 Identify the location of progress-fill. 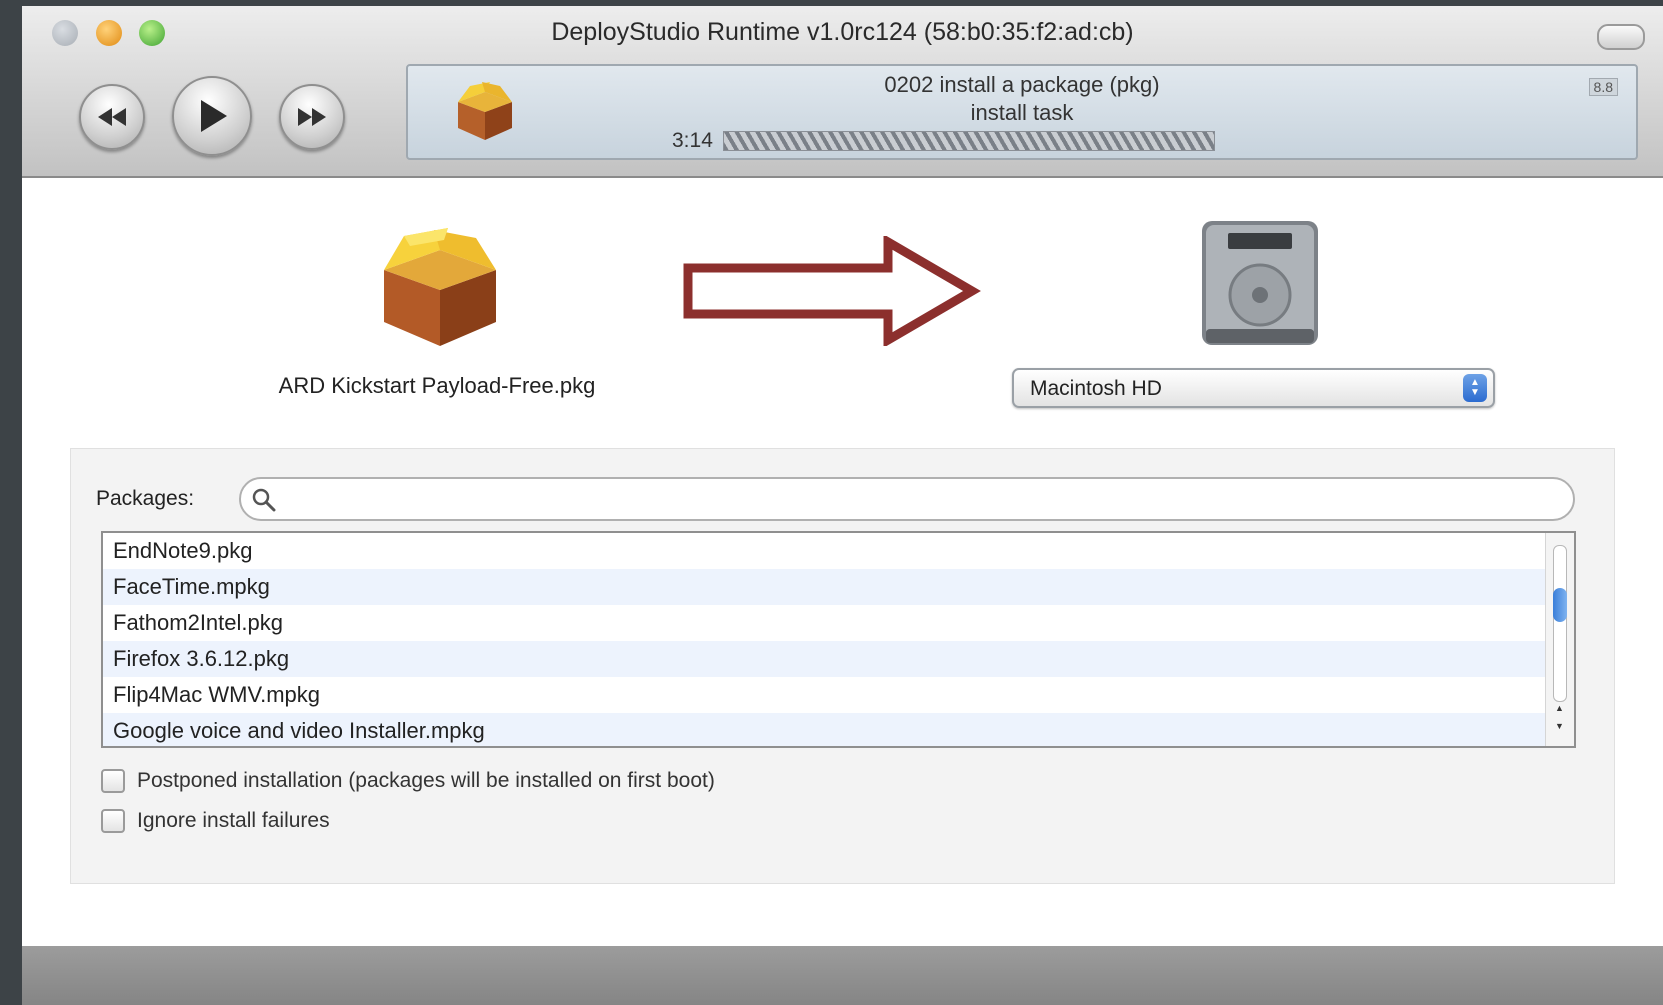
(968, 141).